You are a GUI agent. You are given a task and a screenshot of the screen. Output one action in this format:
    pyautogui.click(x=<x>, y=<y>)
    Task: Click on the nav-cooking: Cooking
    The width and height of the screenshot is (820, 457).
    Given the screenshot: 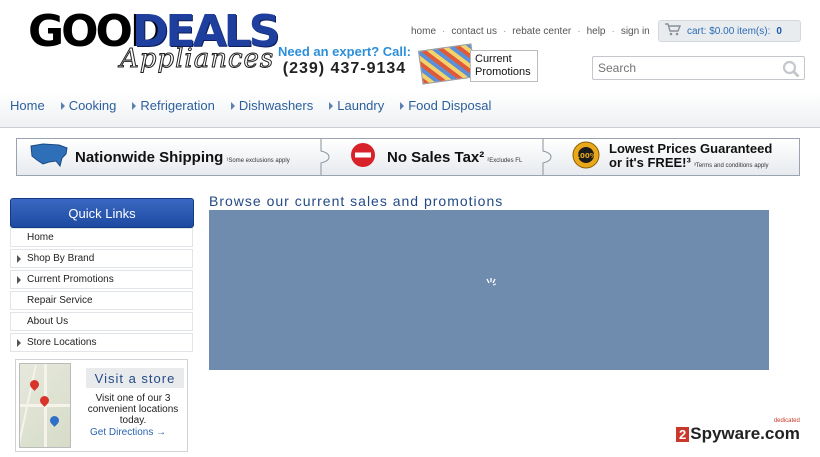 What is the action you would take?
    pyautogui.click(x=88, y=105)
    